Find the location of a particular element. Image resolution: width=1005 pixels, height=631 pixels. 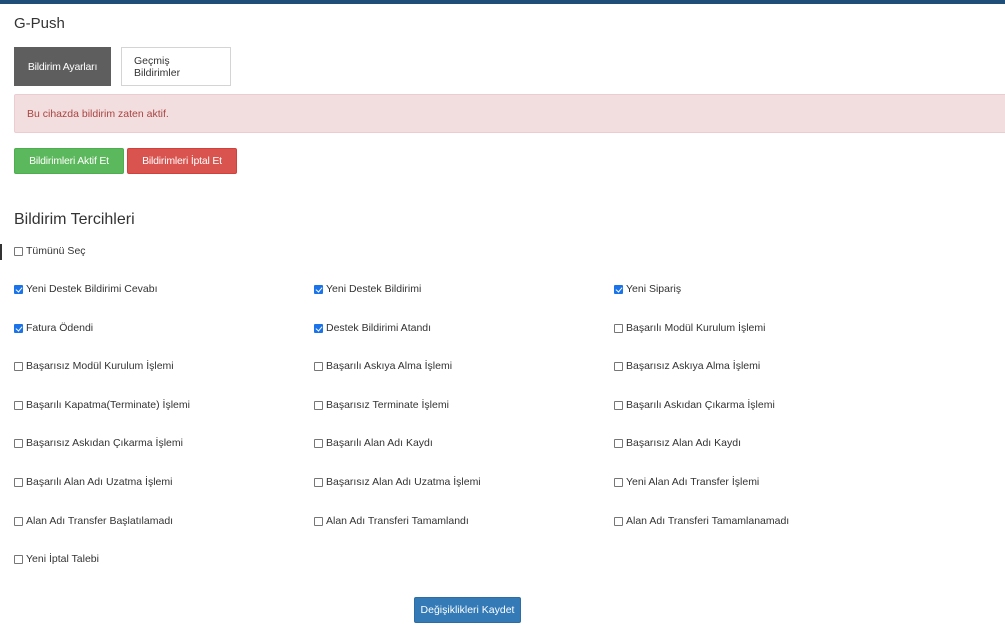

checkbox-label: Başarısız Modül Kurulum İşlemi is located at coordinates (100, 366).